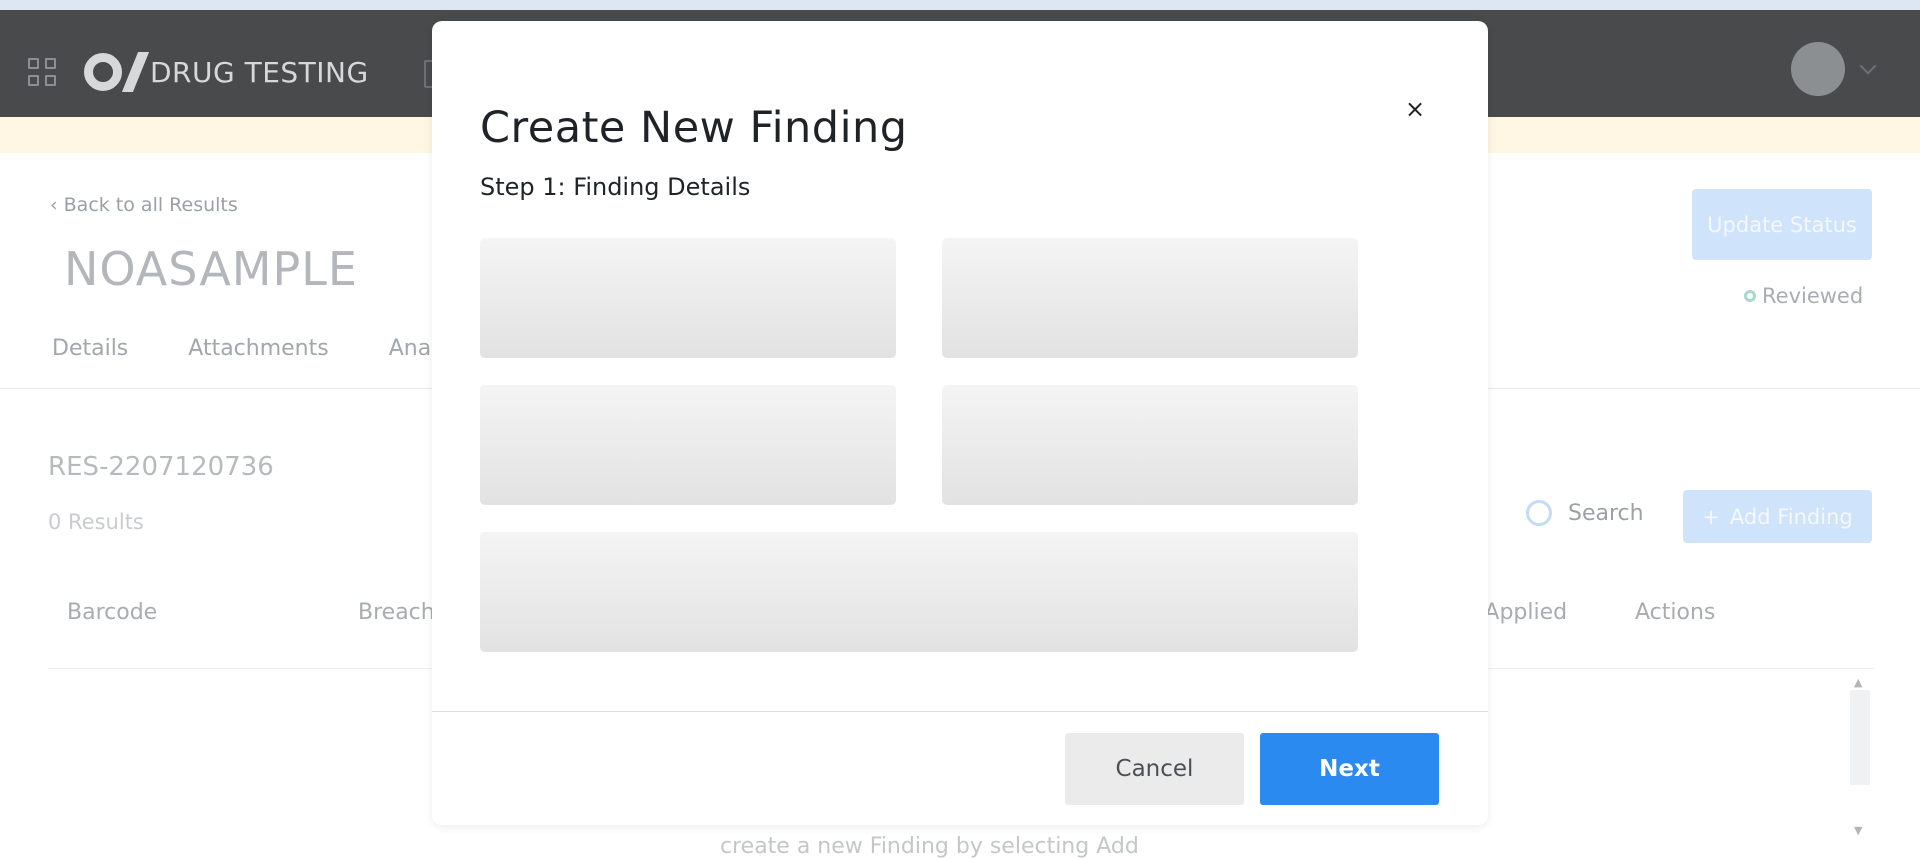 This screenshot has height=859, width=1920. What do you see at coordinates (694, 128) in the screenshot?
I see `modal-title: Create New Finding` at bounding box center [694, 128].